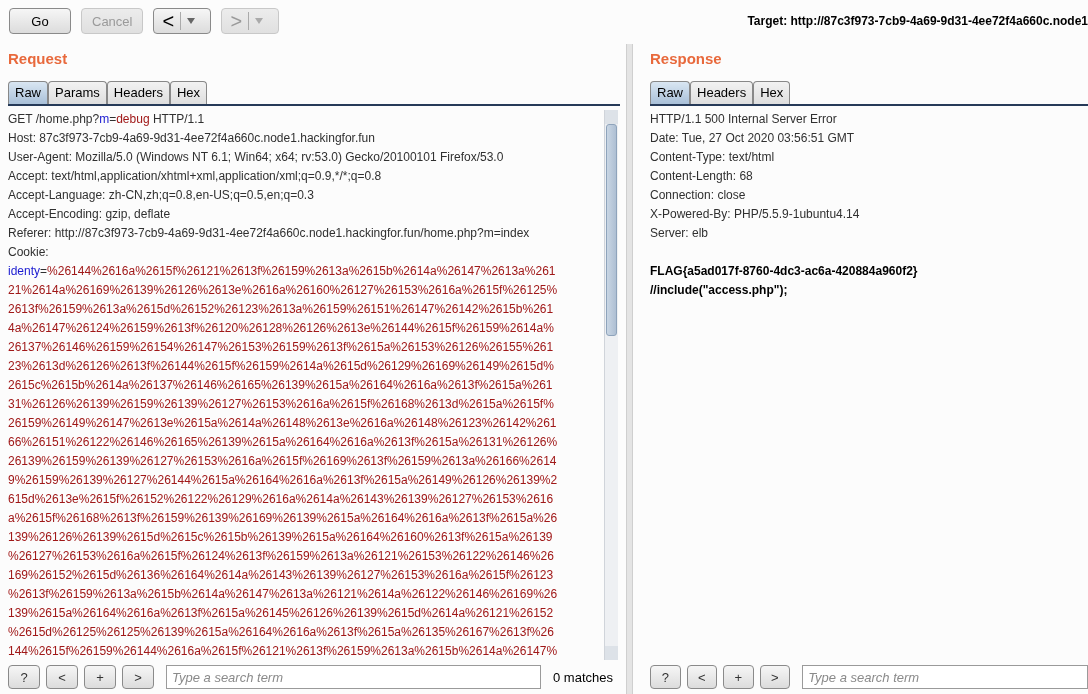 Image resolution: width=1088 pixels, height=694 pixels. I want to click on request-line: 139%2615a%26164%2616a%2613f%2615a%26145%26126%26139%2615d%2614a%26121%26152, so click(281, 613).